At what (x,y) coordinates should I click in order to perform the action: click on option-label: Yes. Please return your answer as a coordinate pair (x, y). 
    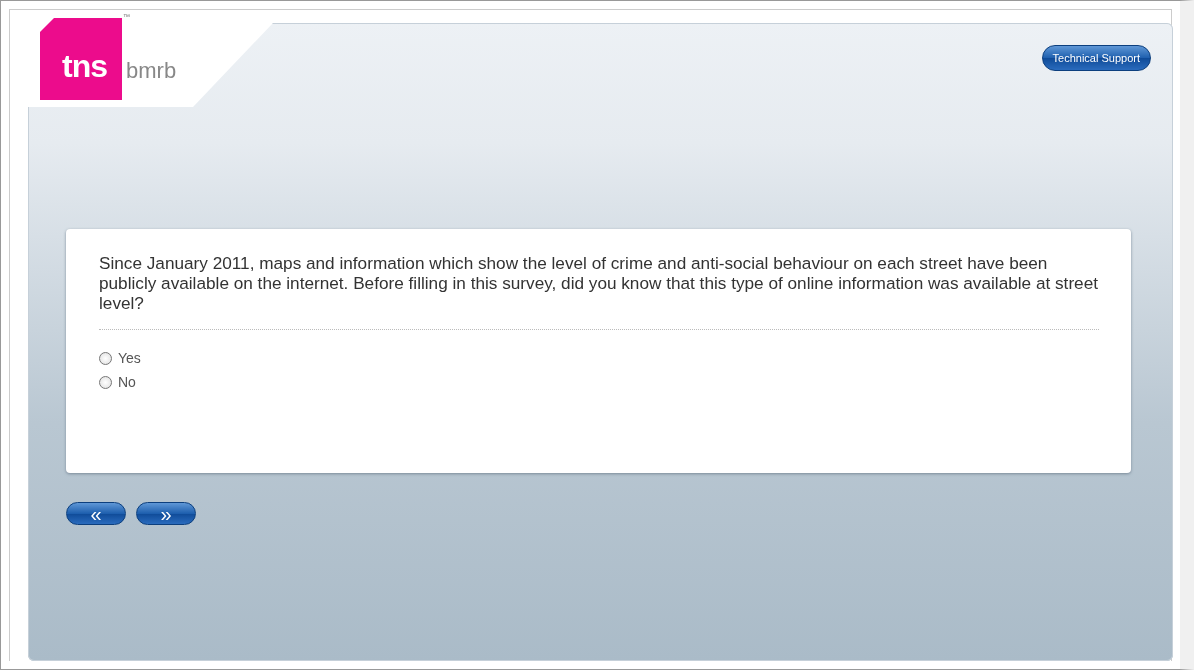
    Looking at the image, I should click on (129, 358).